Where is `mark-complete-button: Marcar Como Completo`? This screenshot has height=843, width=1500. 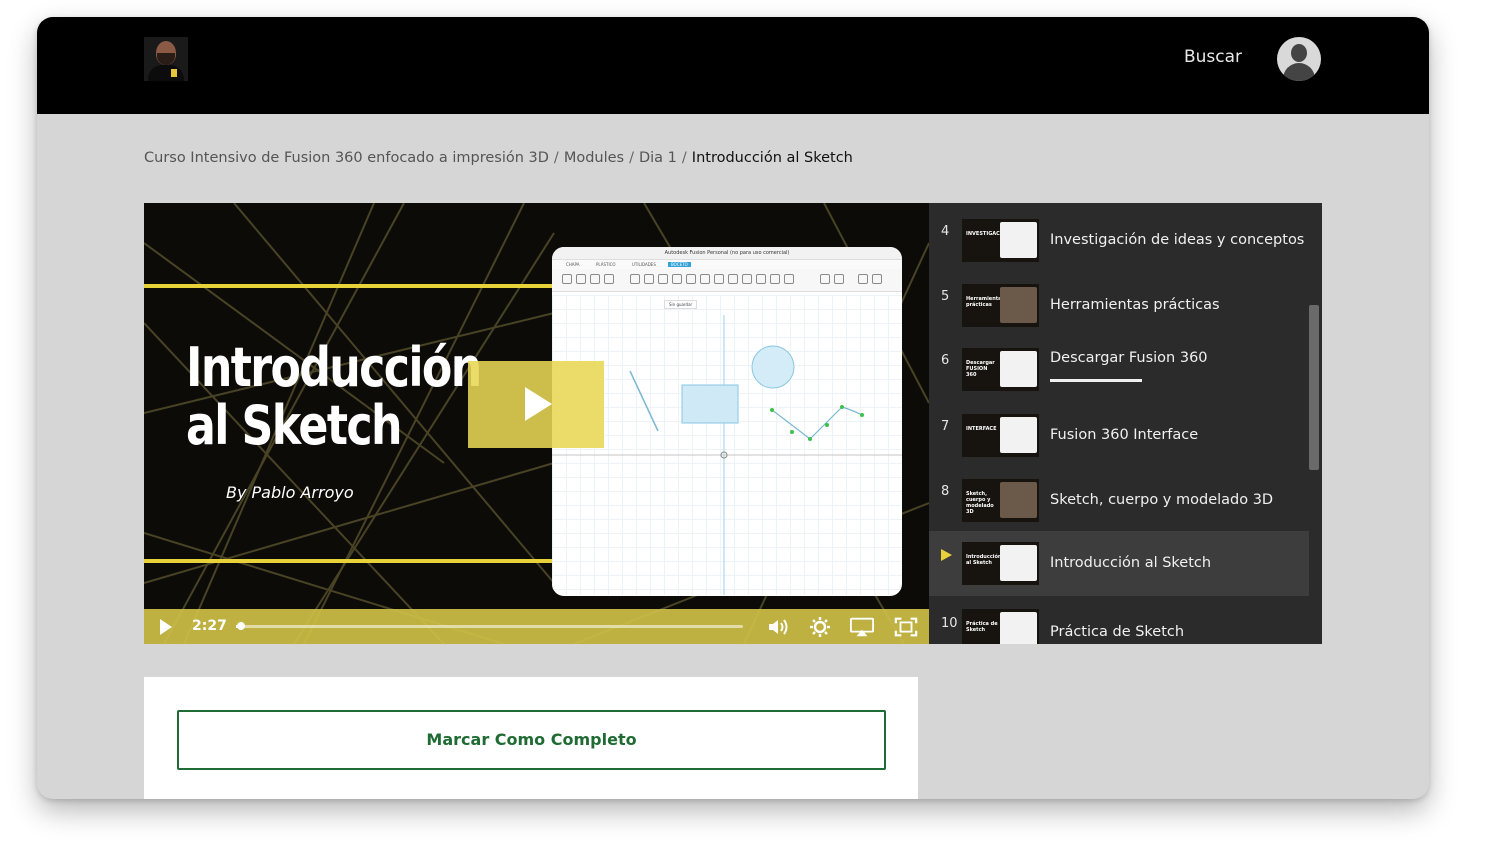 mark-complete-button: Marcar Como Completo is located at coordinates (531, 740).